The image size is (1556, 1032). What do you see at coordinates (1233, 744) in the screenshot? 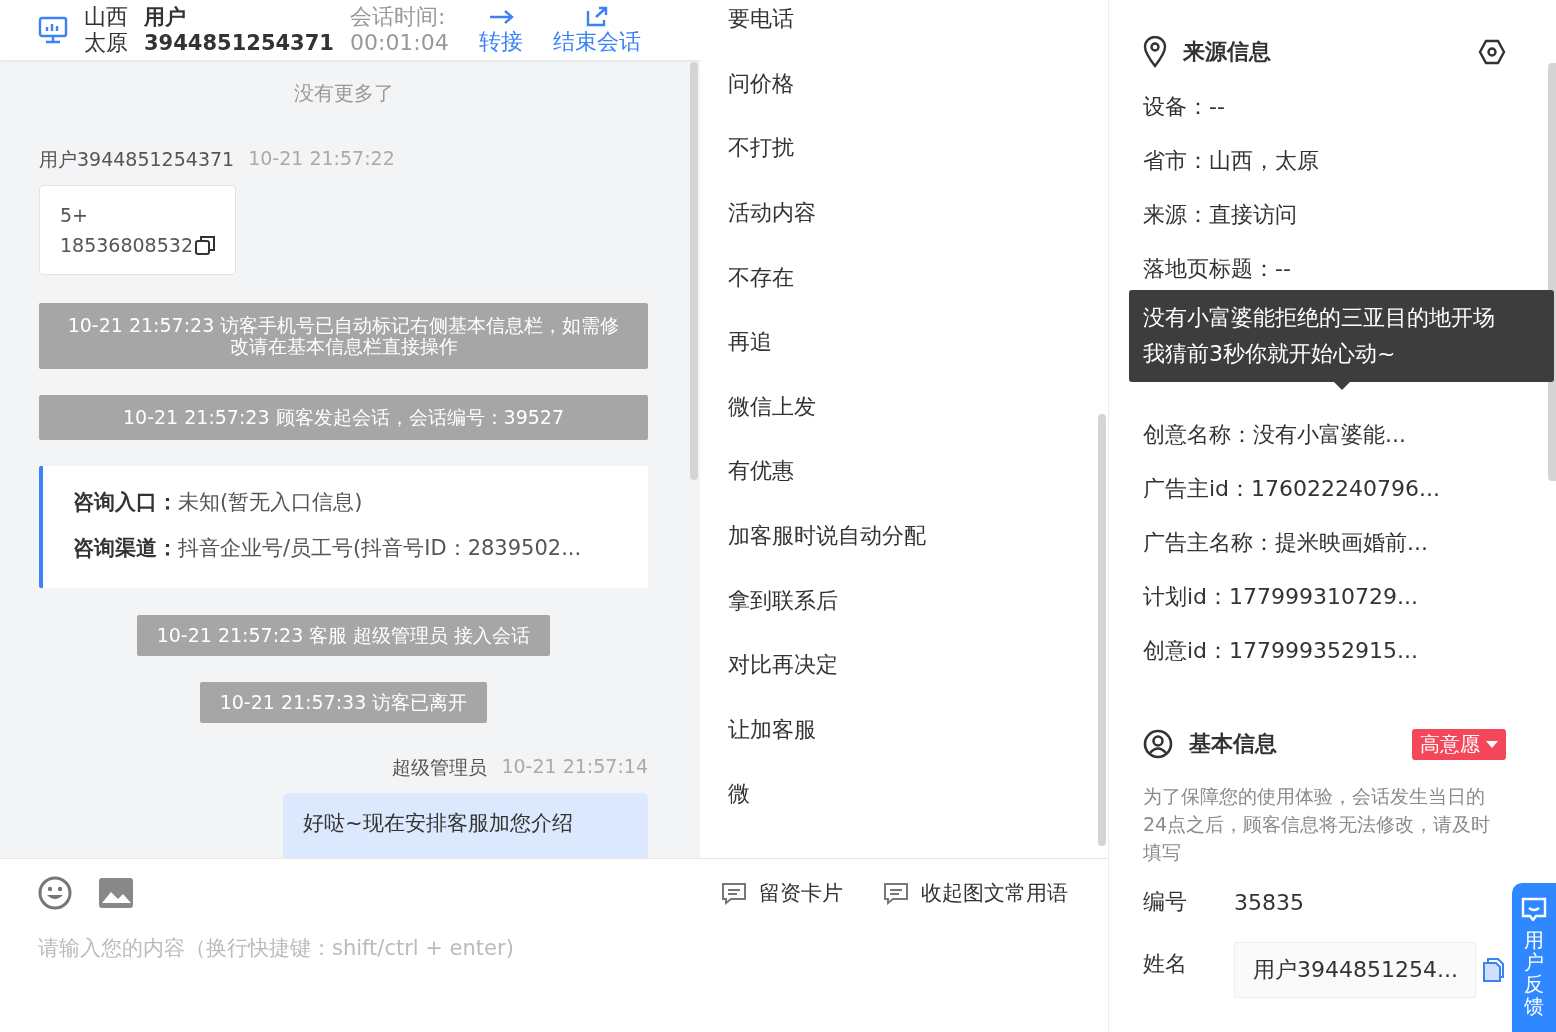
I see `section-title: 基本信息` at bounding box center [1233, 744].